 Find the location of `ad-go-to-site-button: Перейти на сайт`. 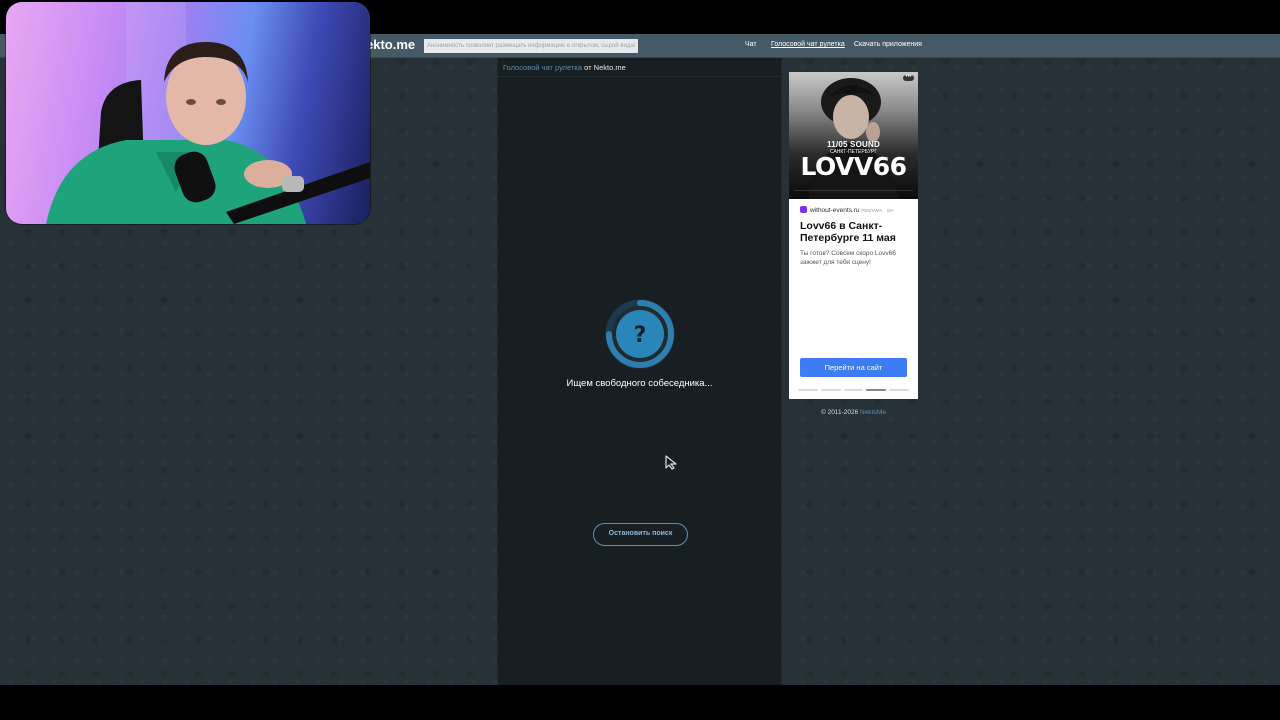

ad-go-to-site-button: Перейти на сайт is located at coordinates (853, 367).